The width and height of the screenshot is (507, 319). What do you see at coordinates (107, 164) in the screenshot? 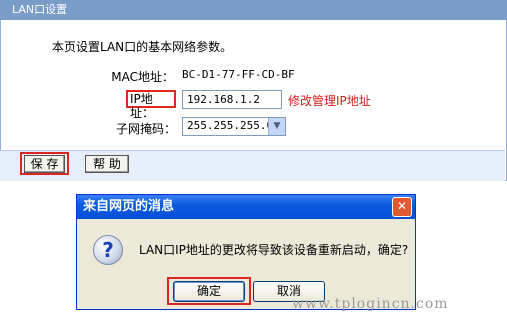
I see `help-button: 帮 助` at bounding box center [107, 164].